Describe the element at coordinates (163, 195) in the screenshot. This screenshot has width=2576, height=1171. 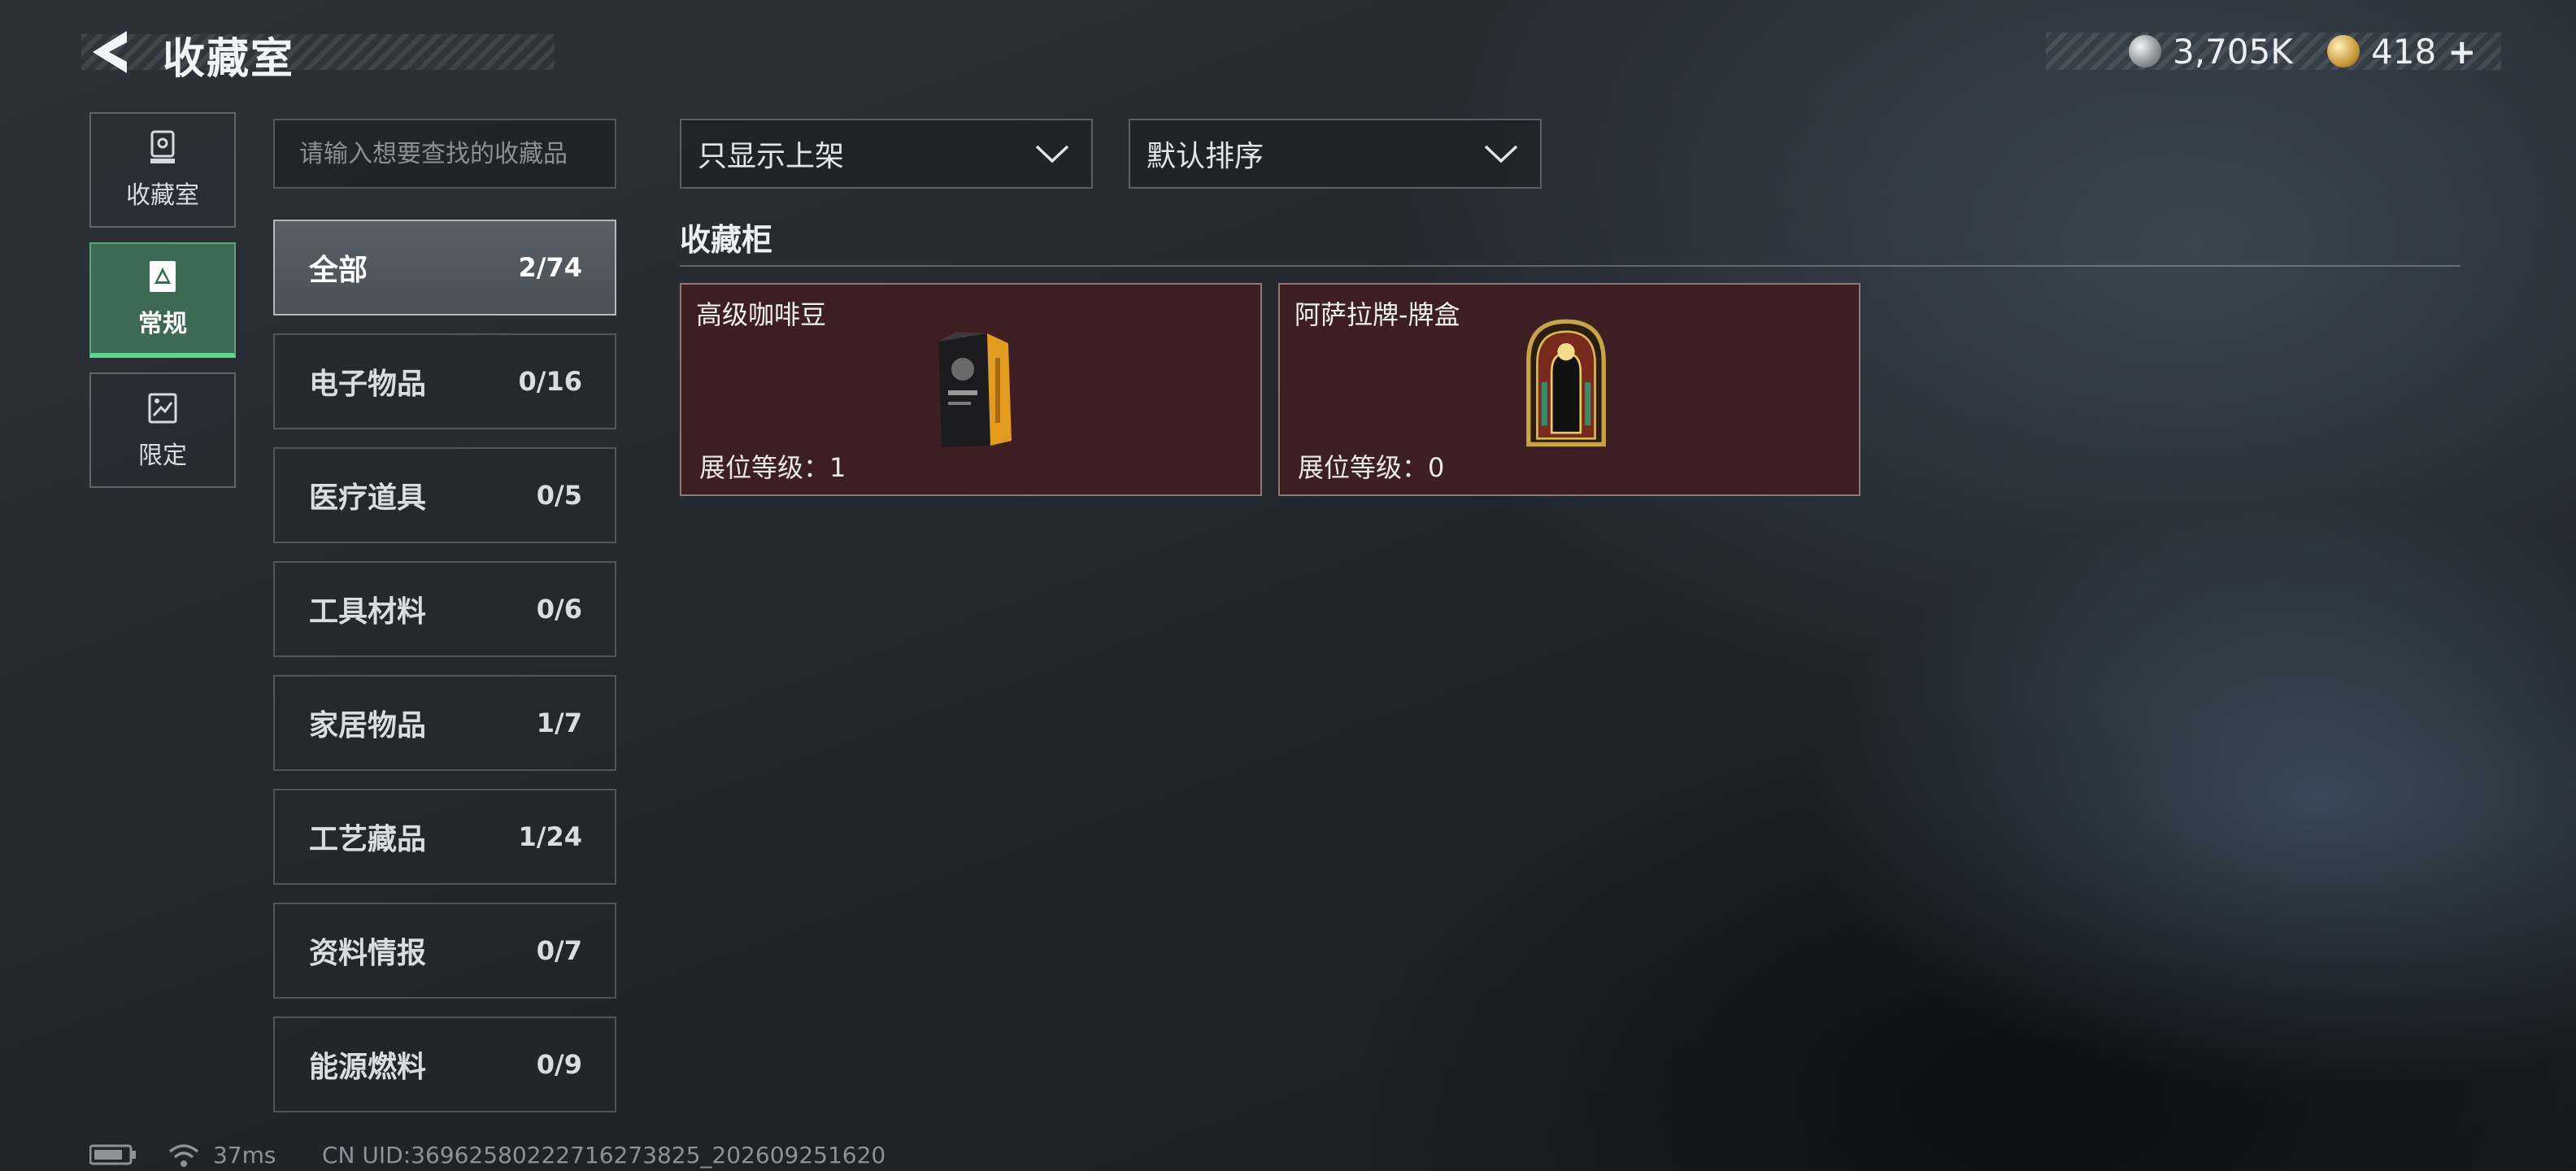
I see `nav-label: 收藏室` at that location.